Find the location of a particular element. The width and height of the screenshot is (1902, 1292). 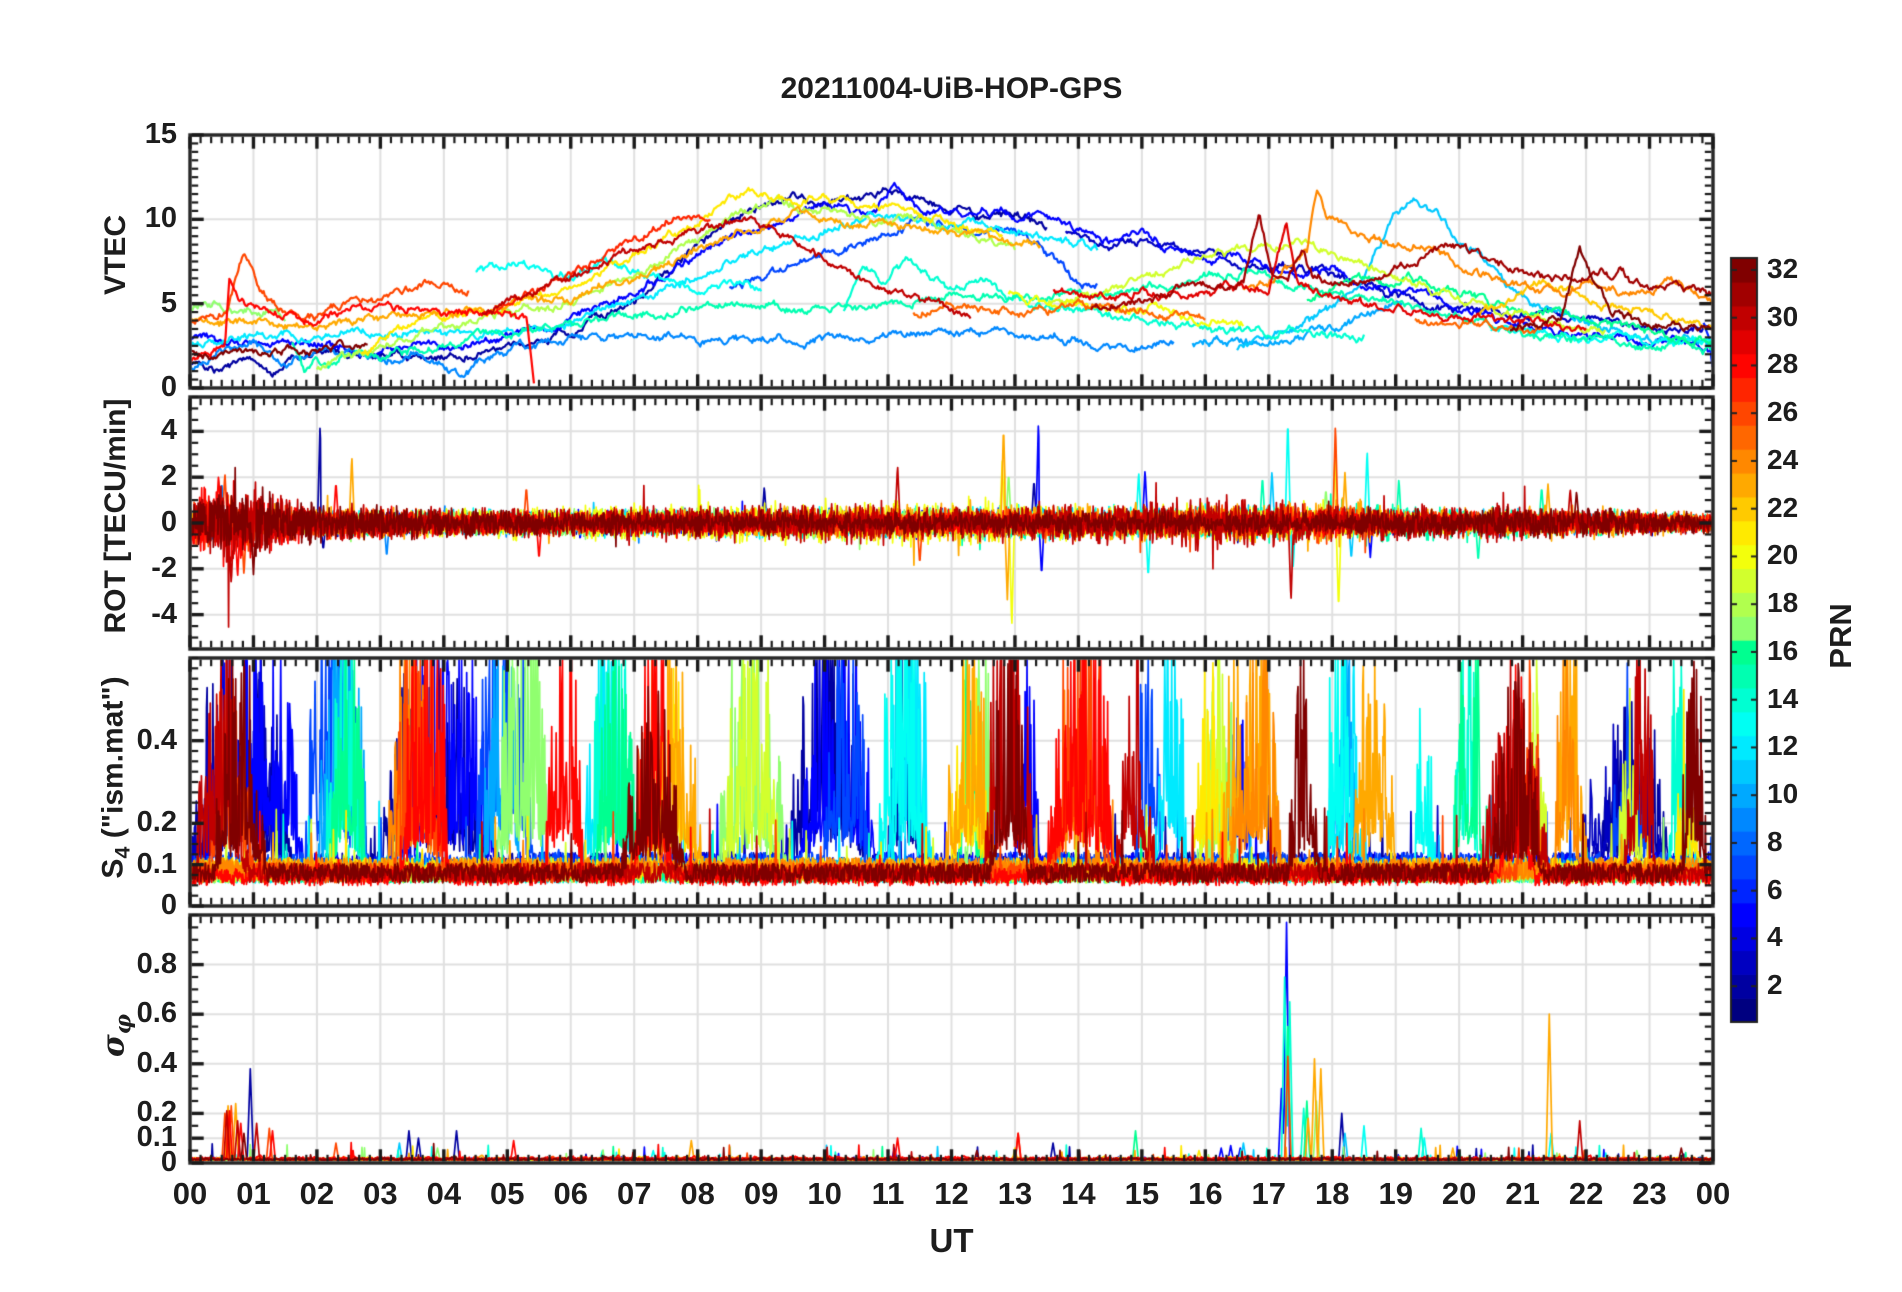

colorbar-tick-label: 8 is located at coordinates (1775, 841).